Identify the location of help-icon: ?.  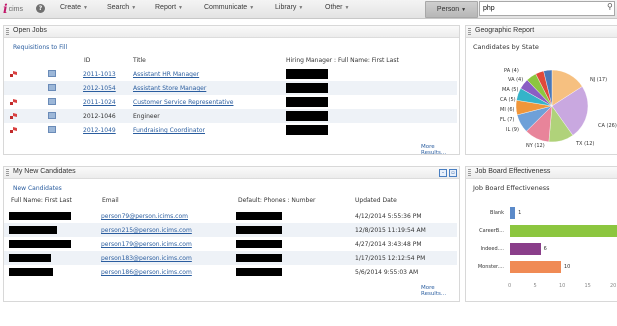
(40, 8).